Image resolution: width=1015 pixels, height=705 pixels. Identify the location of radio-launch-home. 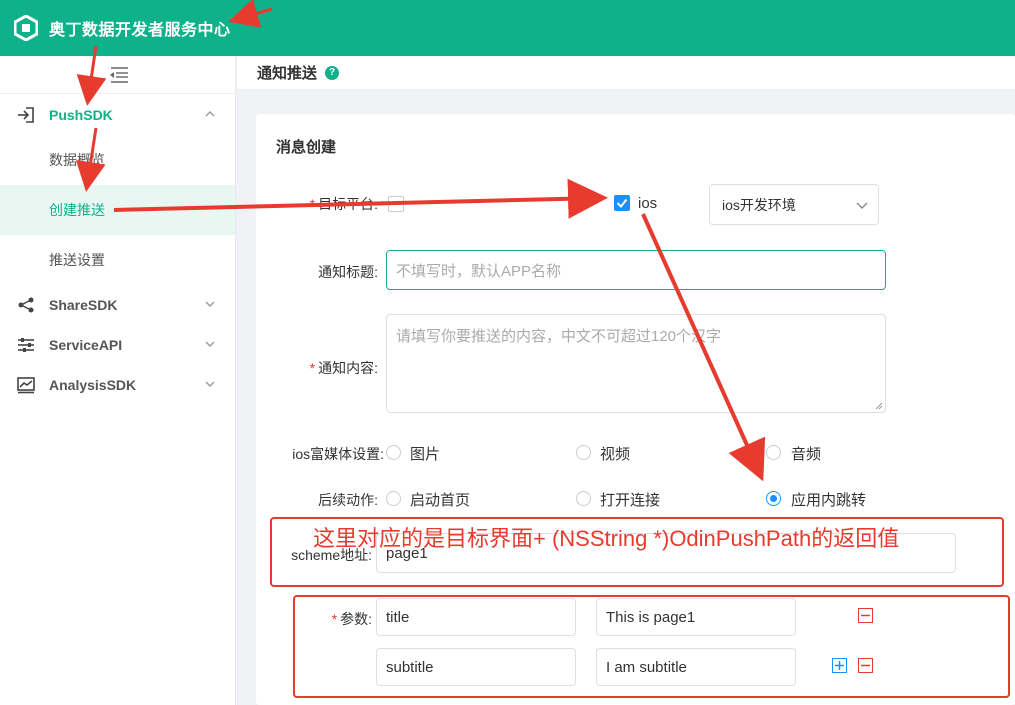
(393, 498).